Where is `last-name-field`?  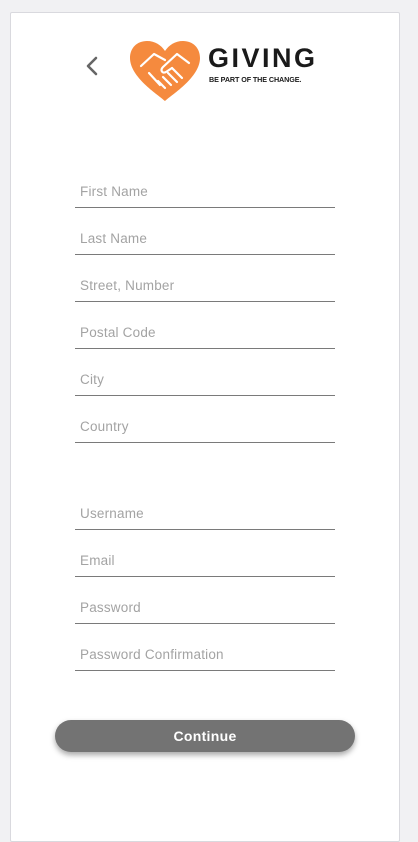 last-name-field is located at coordinates (205, 239).